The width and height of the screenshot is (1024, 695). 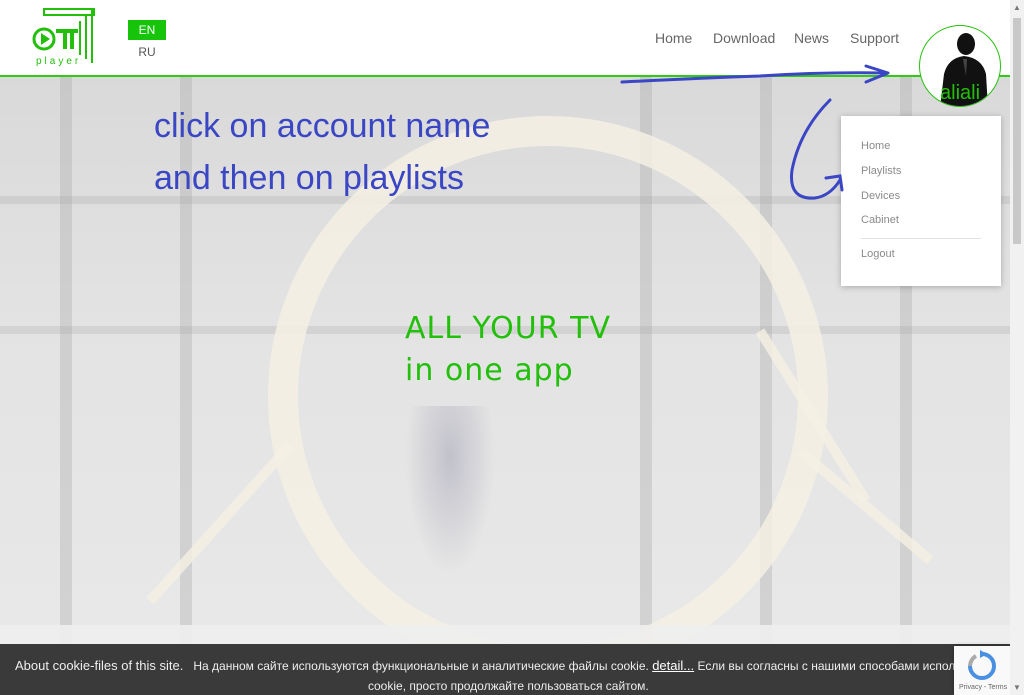 I want to click on scroll-down-icon: ▼, so click(x=1017, y=687).